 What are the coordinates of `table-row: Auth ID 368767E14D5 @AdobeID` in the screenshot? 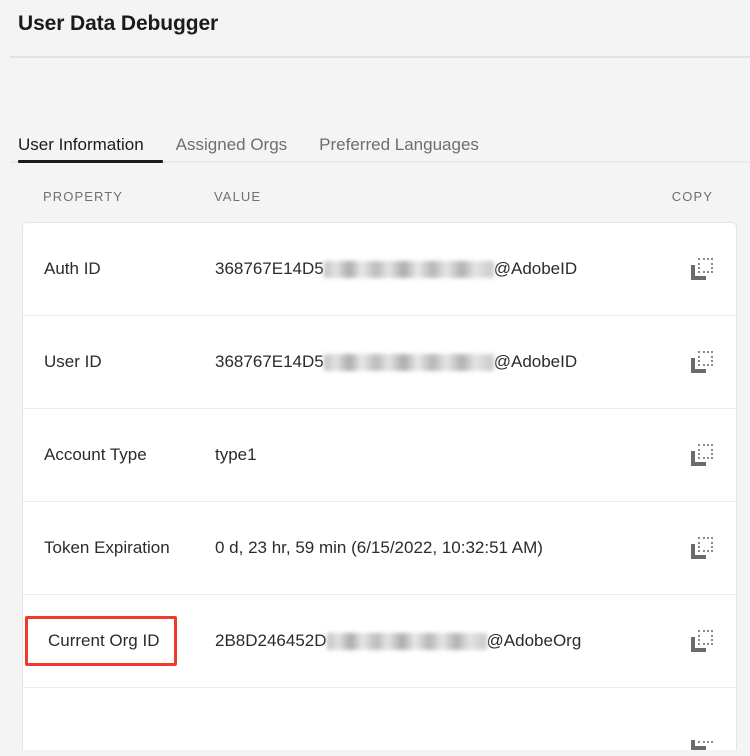 It's located at (379, 269).